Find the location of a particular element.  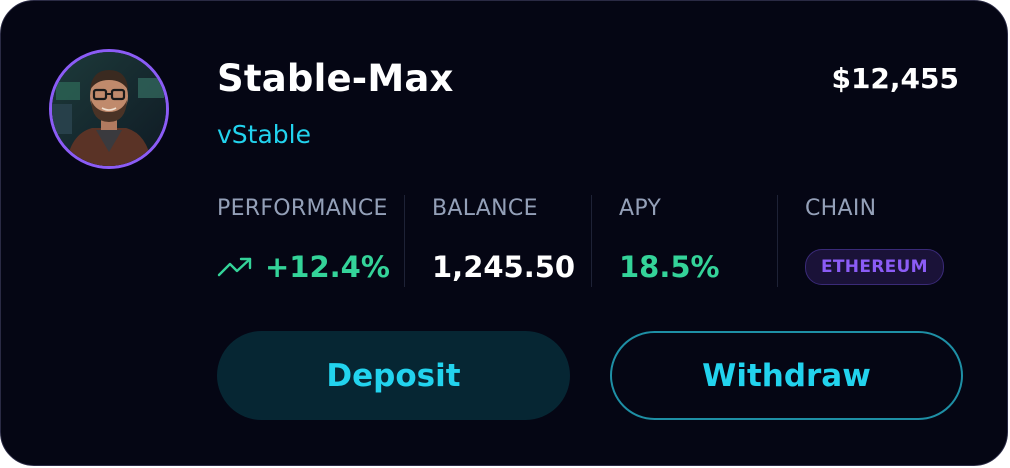

trending-up-icon is located at coordinates (234, 267).